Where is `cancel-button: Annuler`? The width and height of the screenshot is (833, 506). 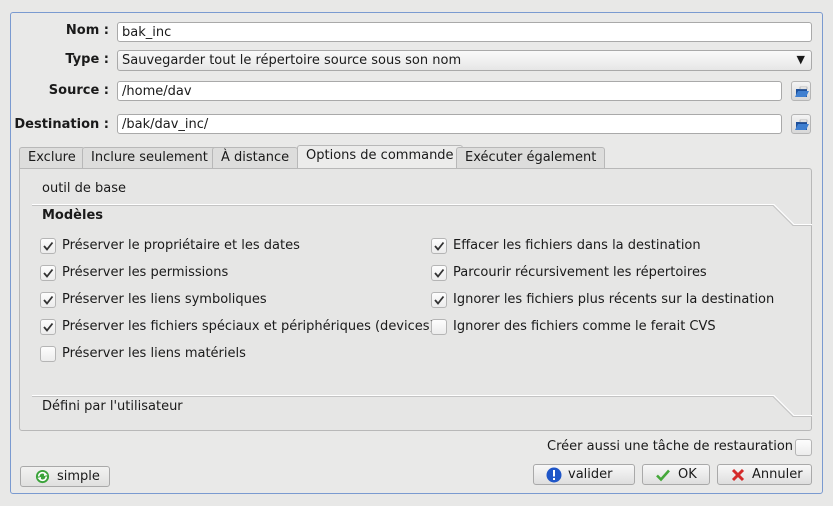 cancel-button: Annuler is located at coordinates (764, 474).